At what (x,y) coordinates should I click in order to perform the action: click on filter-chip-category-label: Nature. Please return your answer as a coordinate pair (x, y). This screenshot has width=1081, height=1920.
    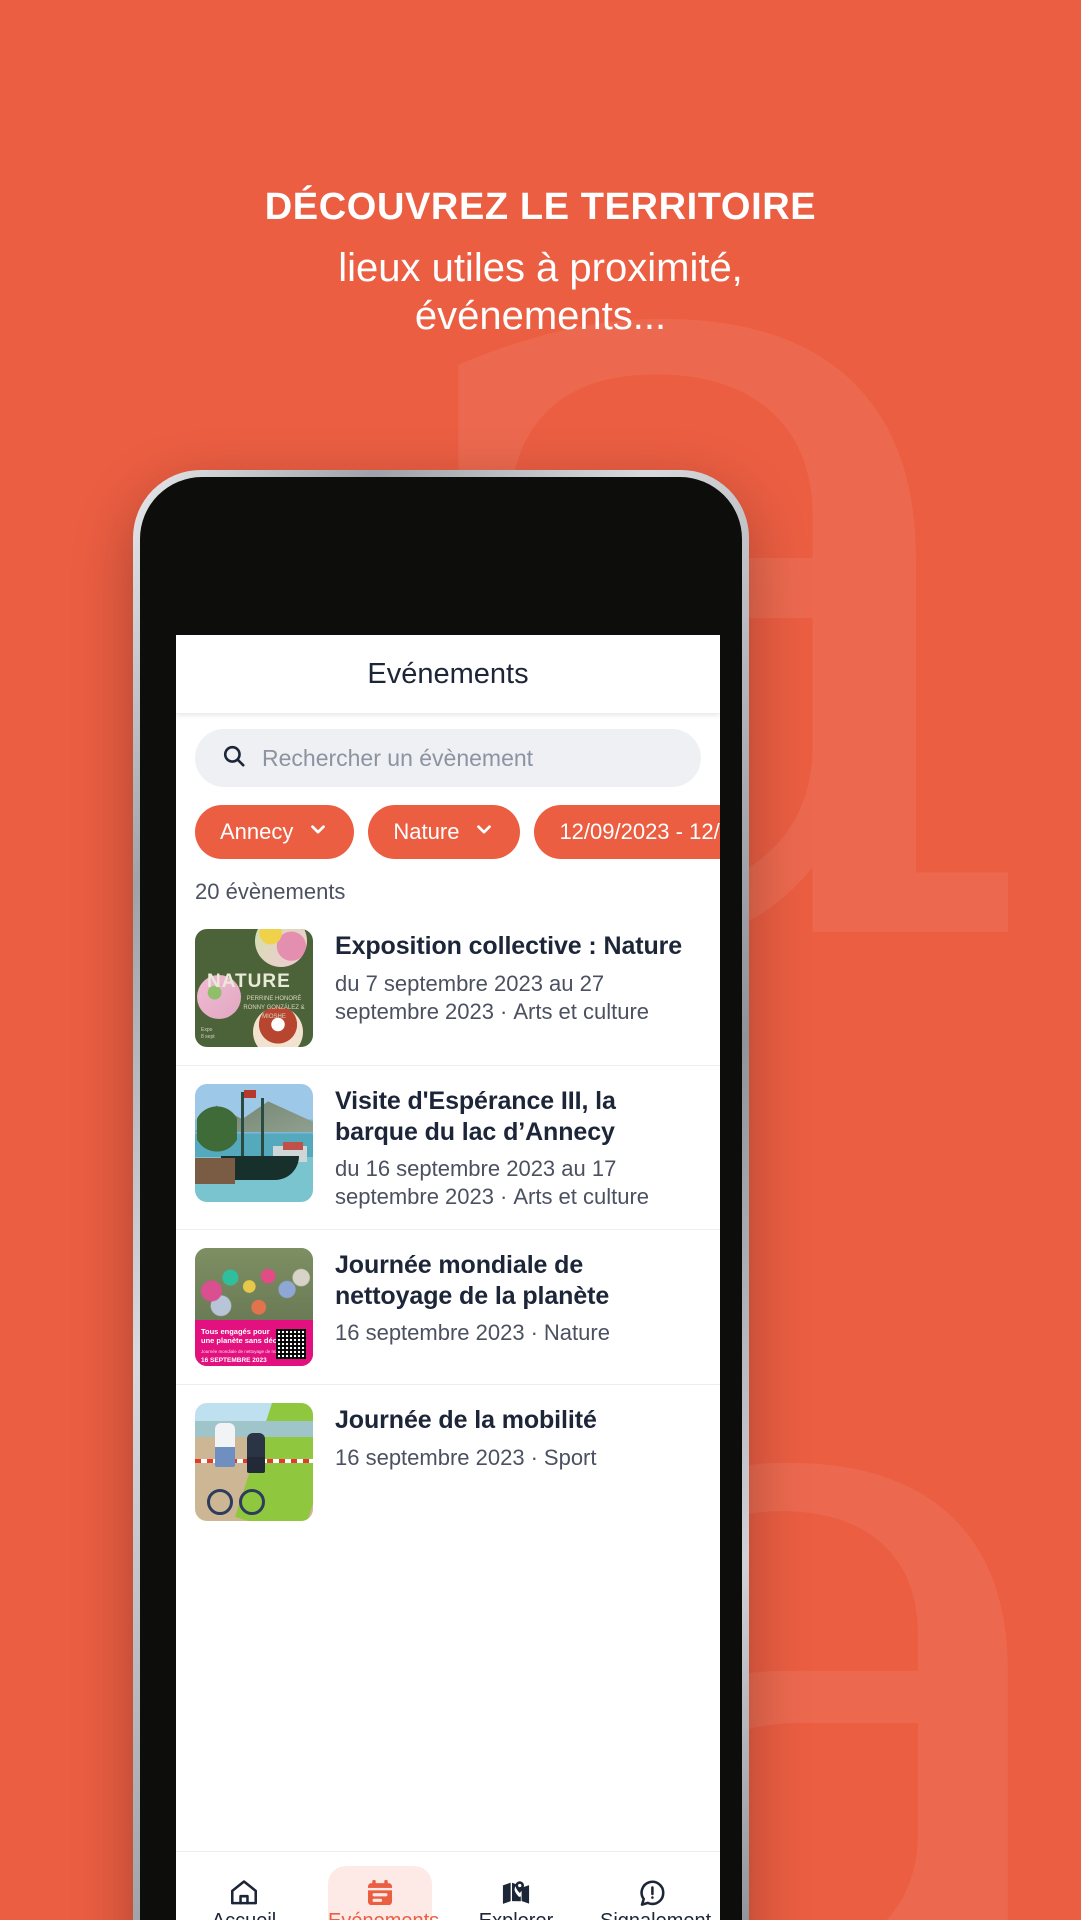
    Looking at the image, I should click on (426, 831).